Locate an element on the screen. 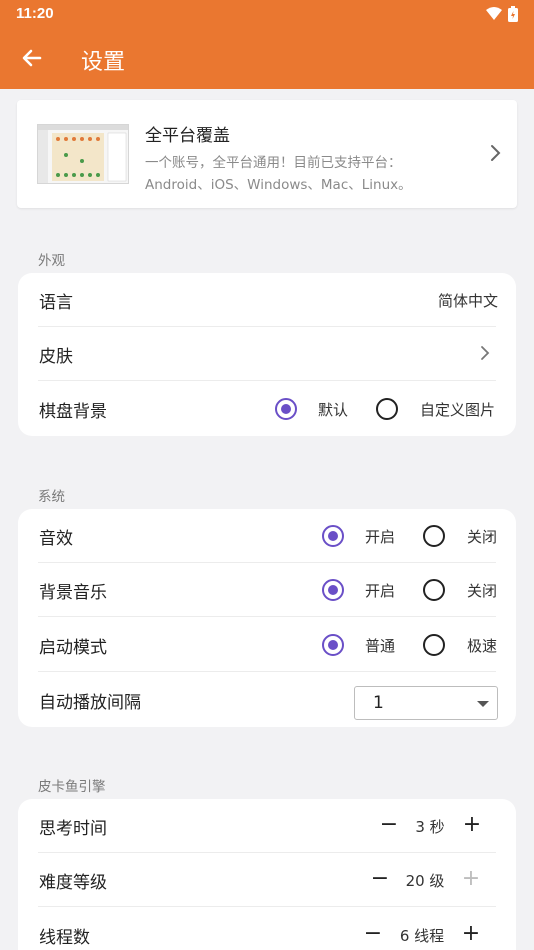  page-title: 设置 is located at coordinates (103, 62).